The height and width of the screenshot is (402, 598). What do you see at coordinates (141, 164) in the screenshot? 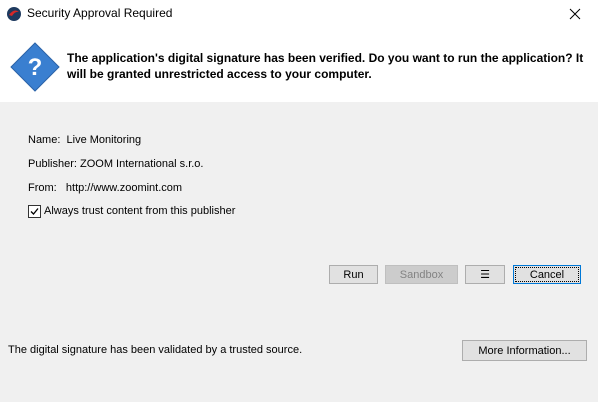
I see `publisher-value: ZOOM International s.r.o.` at bounding box center [141, 164].